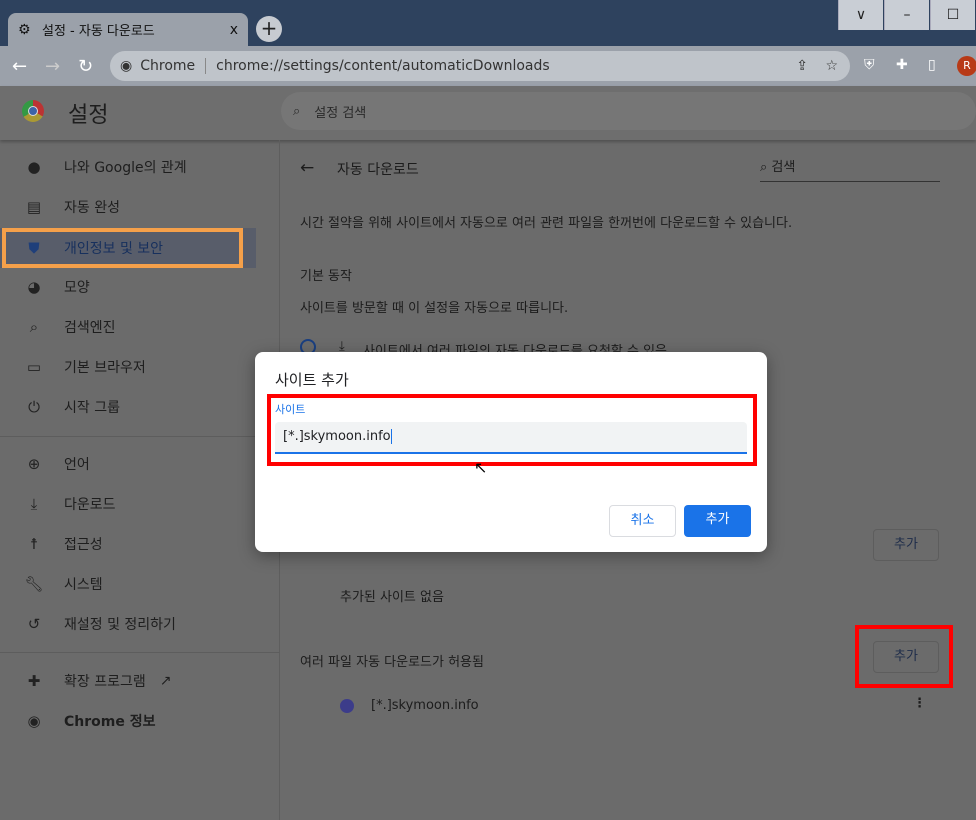 The image size is (976, 820). I want to click on clipboard-icon: ▤, so click(34, 207).